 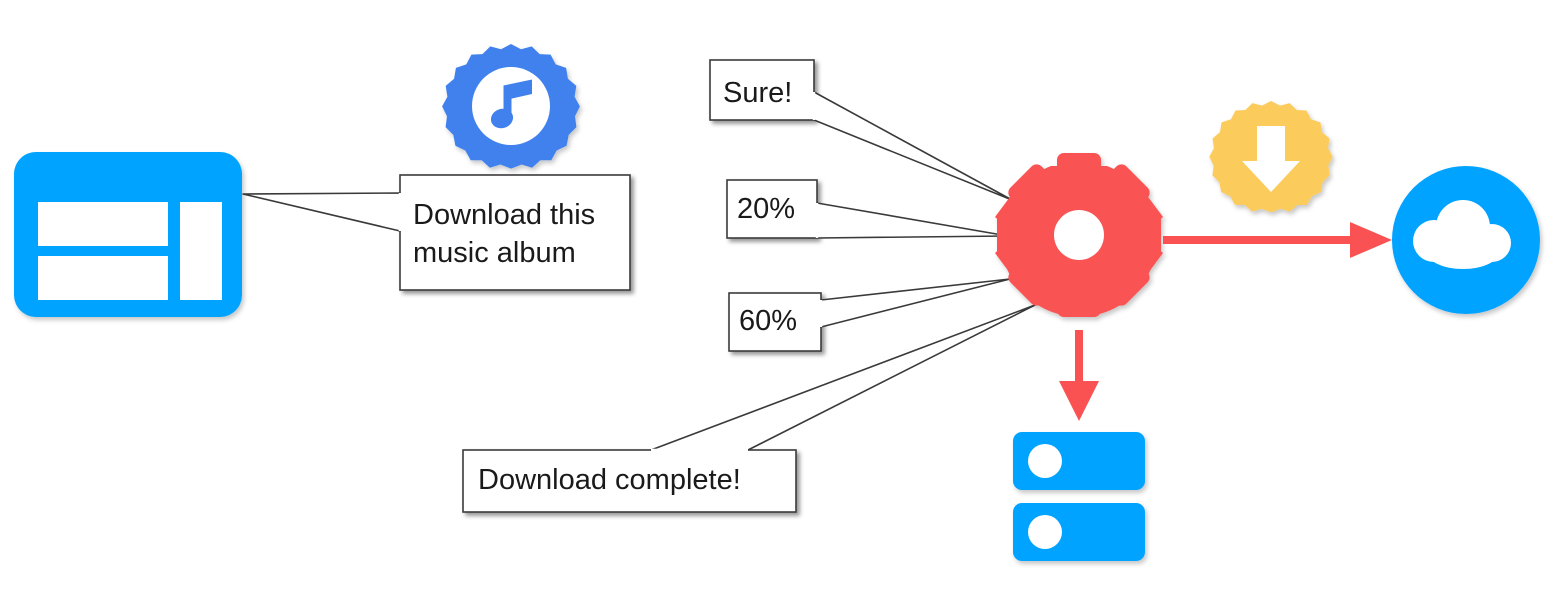 I want to click on cloud-icon, so click(x=1466, y=240).